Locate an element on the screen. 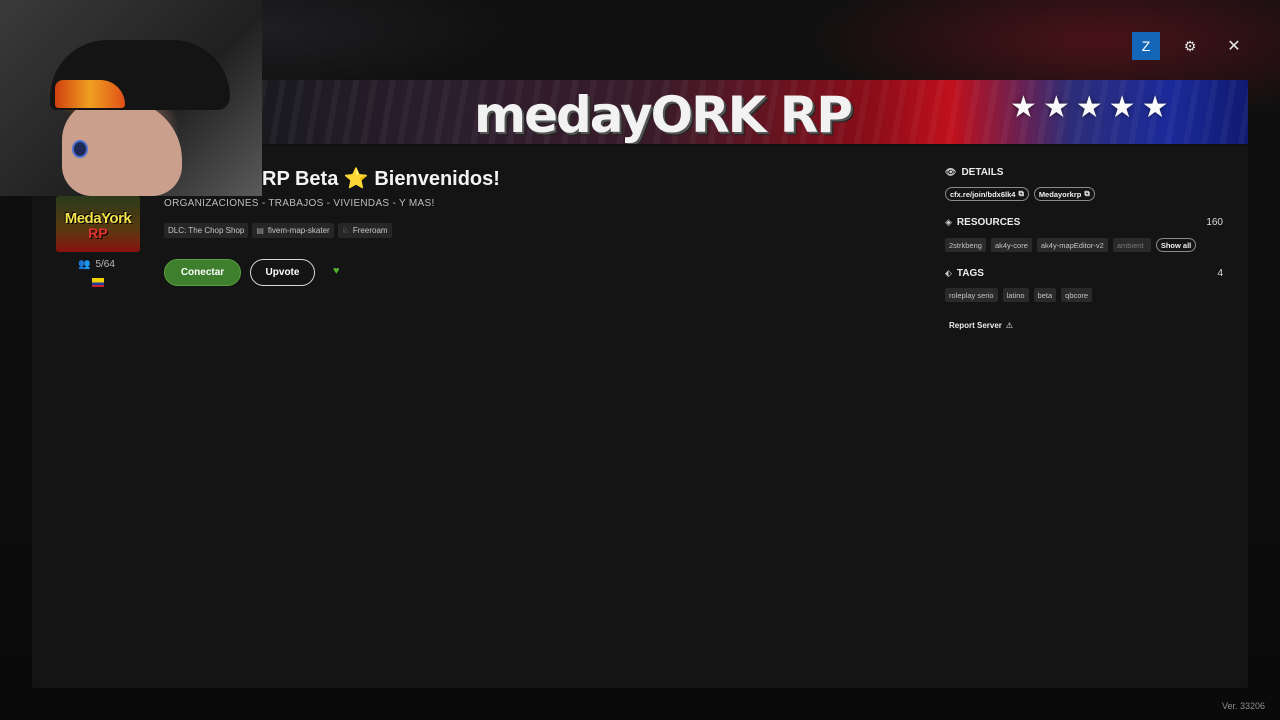 This screenshot has height=720, width=1280. upvote-button: Upvote is located at coordinates (282, 272).